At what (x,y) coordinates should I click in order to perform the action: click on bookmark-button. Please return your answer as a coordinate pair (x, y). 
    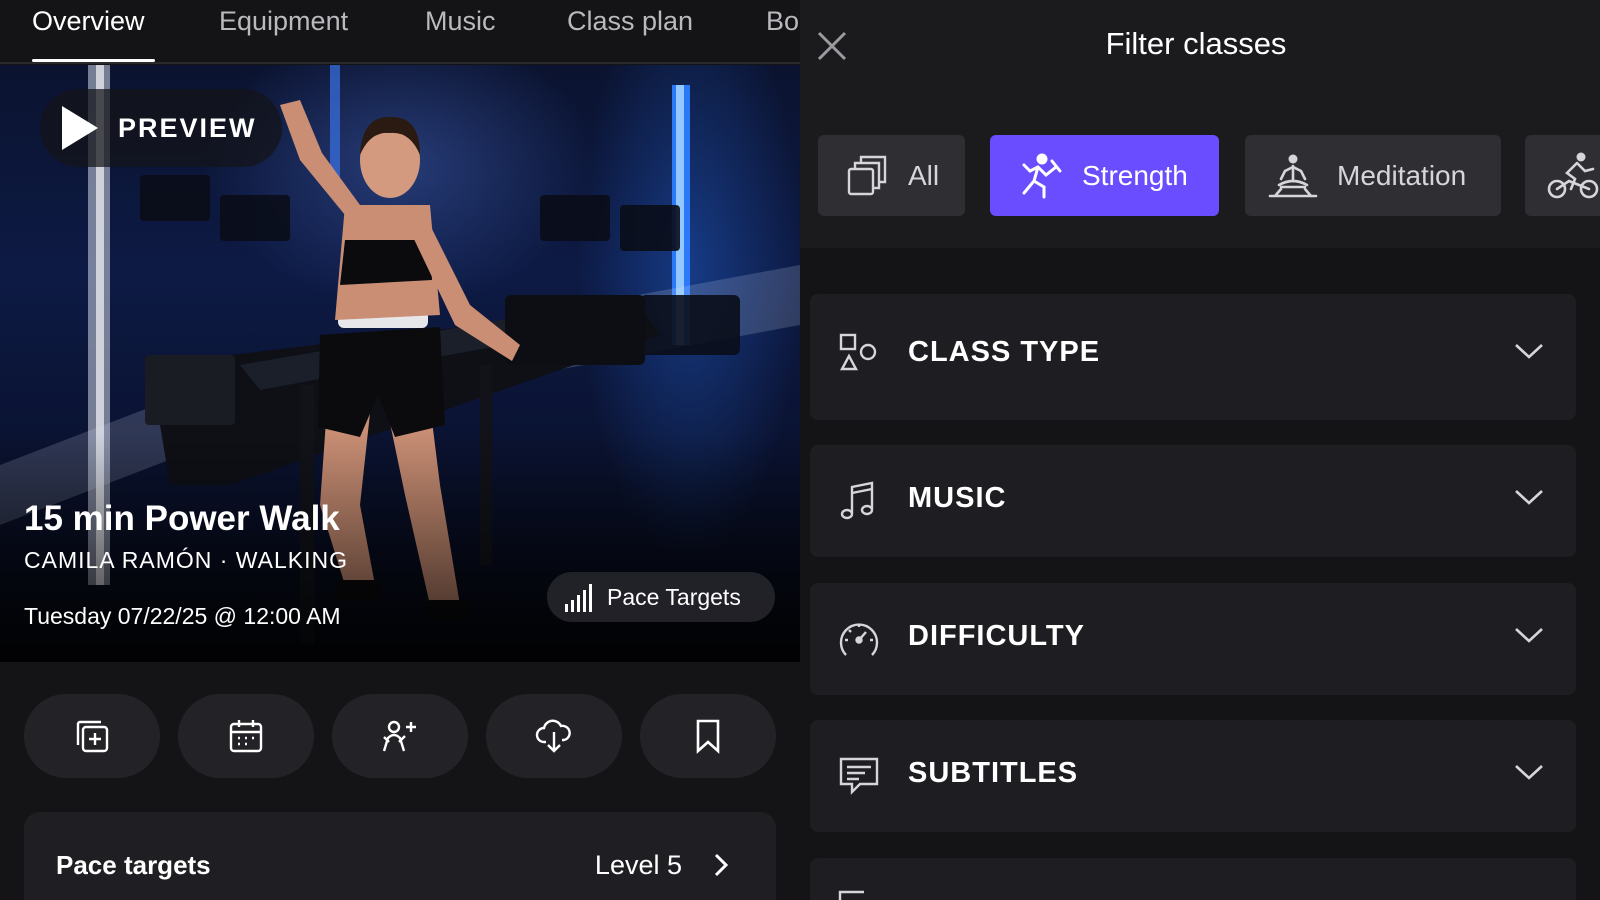
    Looking at the image, I should click on (708, 736).